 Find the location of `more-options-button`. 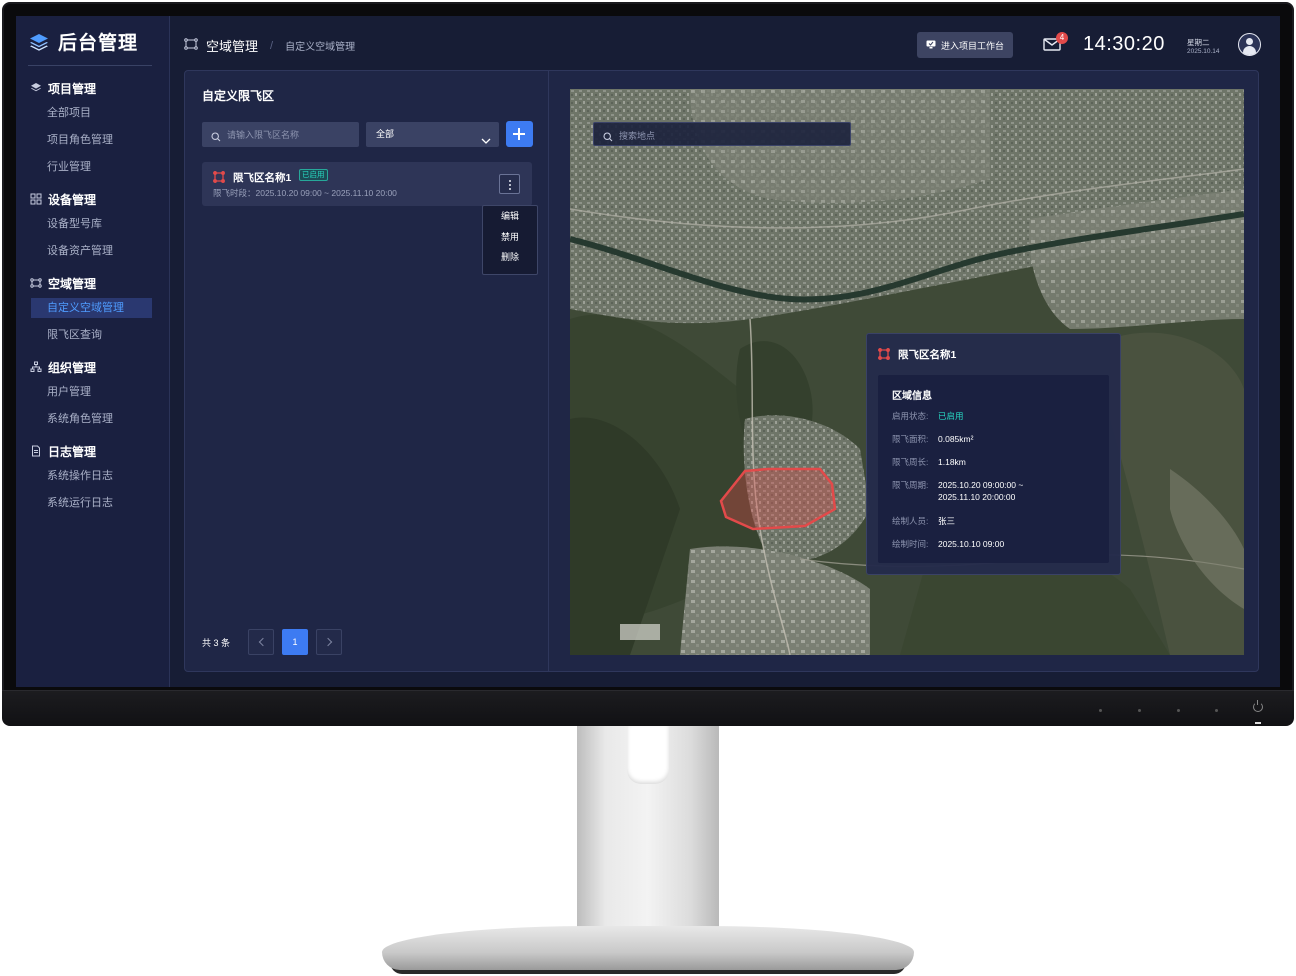

more-options-button is located at coordinates (509, 184).